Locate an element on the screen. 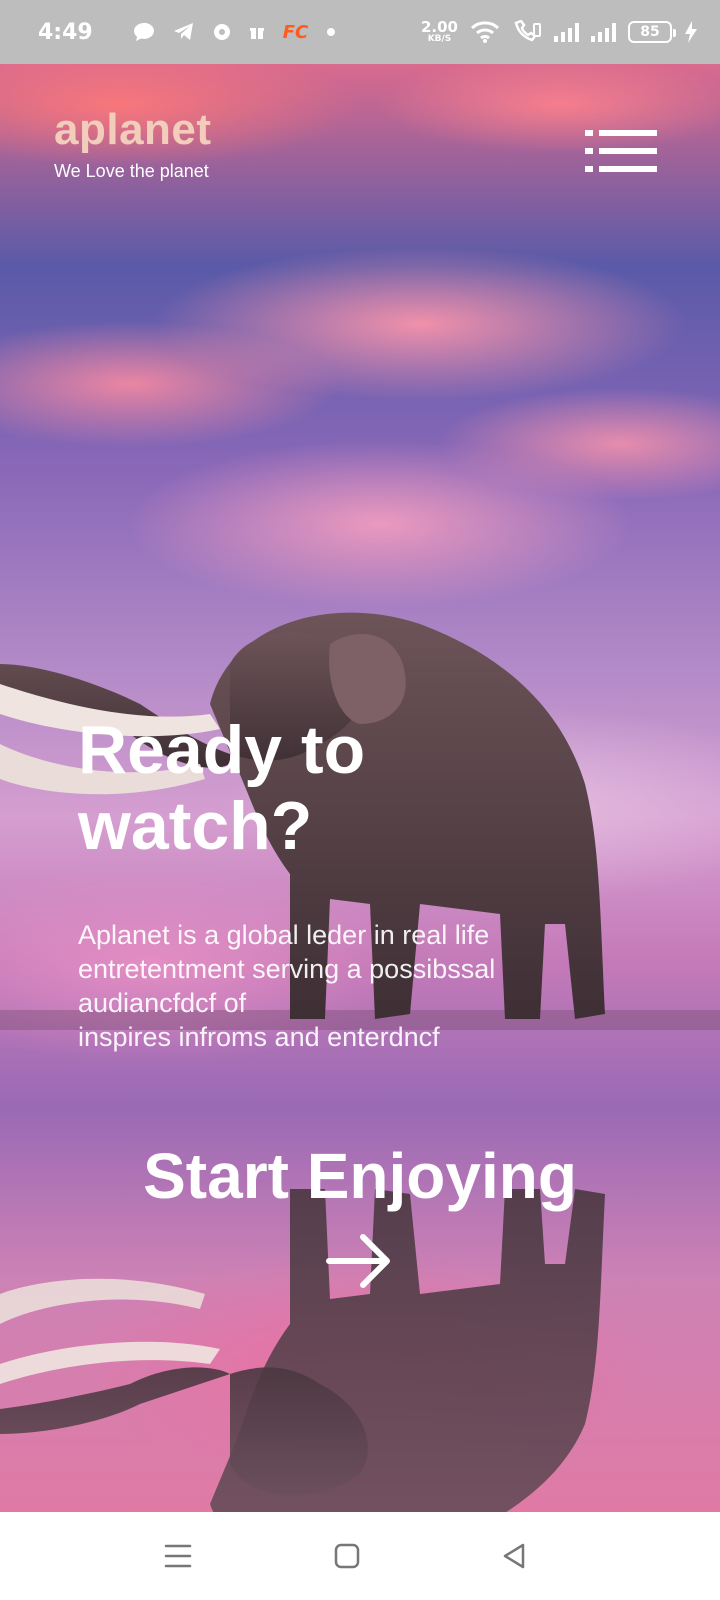 The image size is (720, 1600). network-speed-unit: KB/S is located at coordinates (439, 39).